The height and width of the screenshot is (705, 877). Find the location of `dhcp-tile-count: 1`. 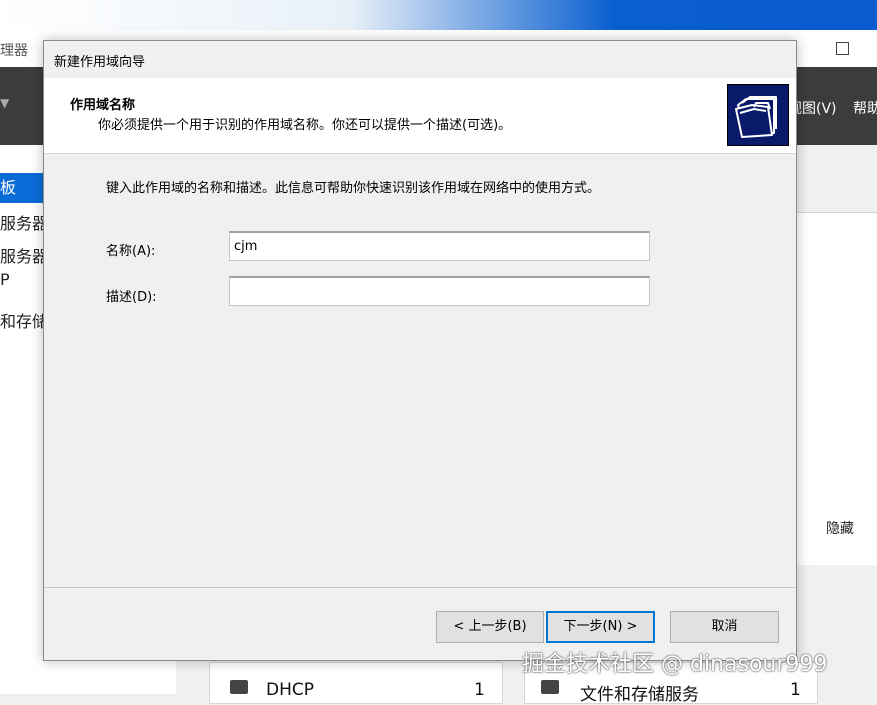

dhcp-tile-count: 1 is located at coordinates (479, 690).